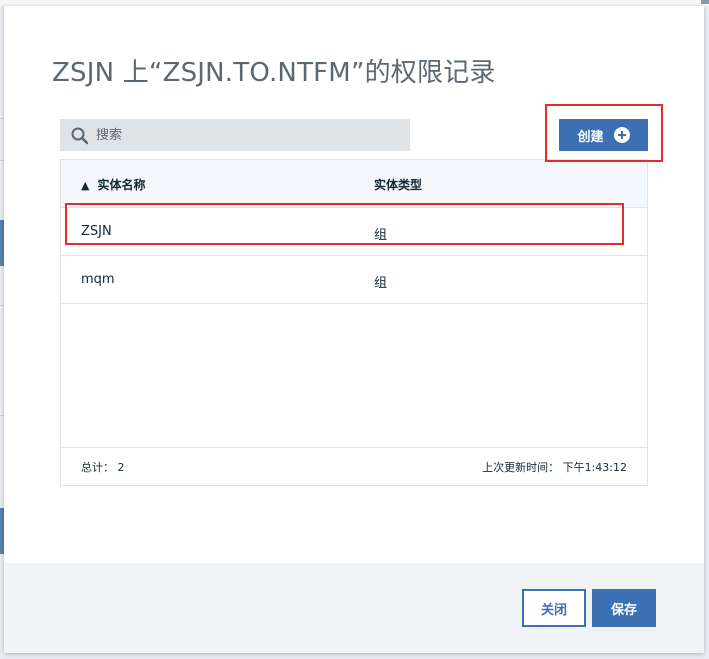  What do you see at coordinates (121, 185) in the screenshot?
I see `column-header-label: 实体名称` at bounding box center [121, 185].